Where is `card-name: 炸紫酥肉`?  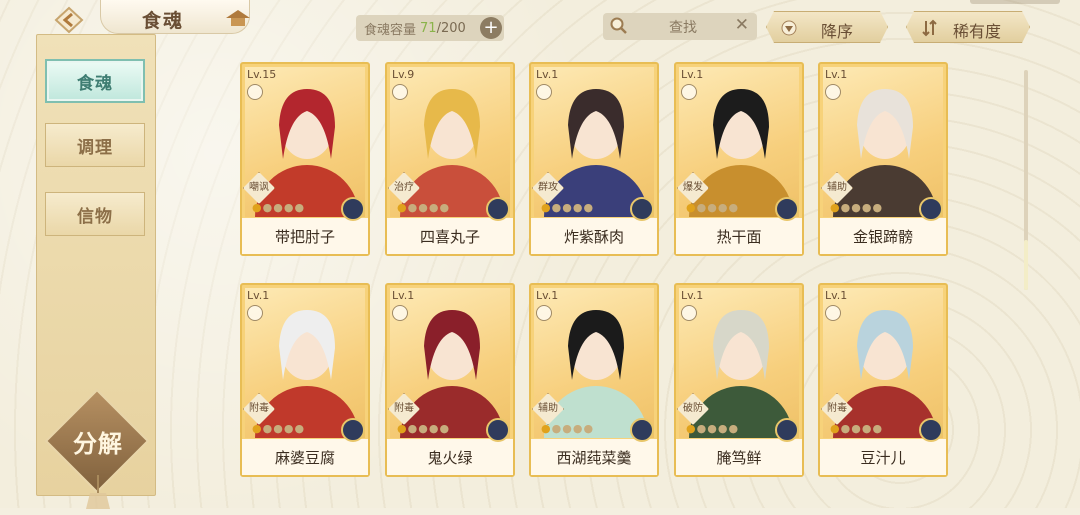 card-name: 炸紫酥肉 is located at coordinates (593, 236).